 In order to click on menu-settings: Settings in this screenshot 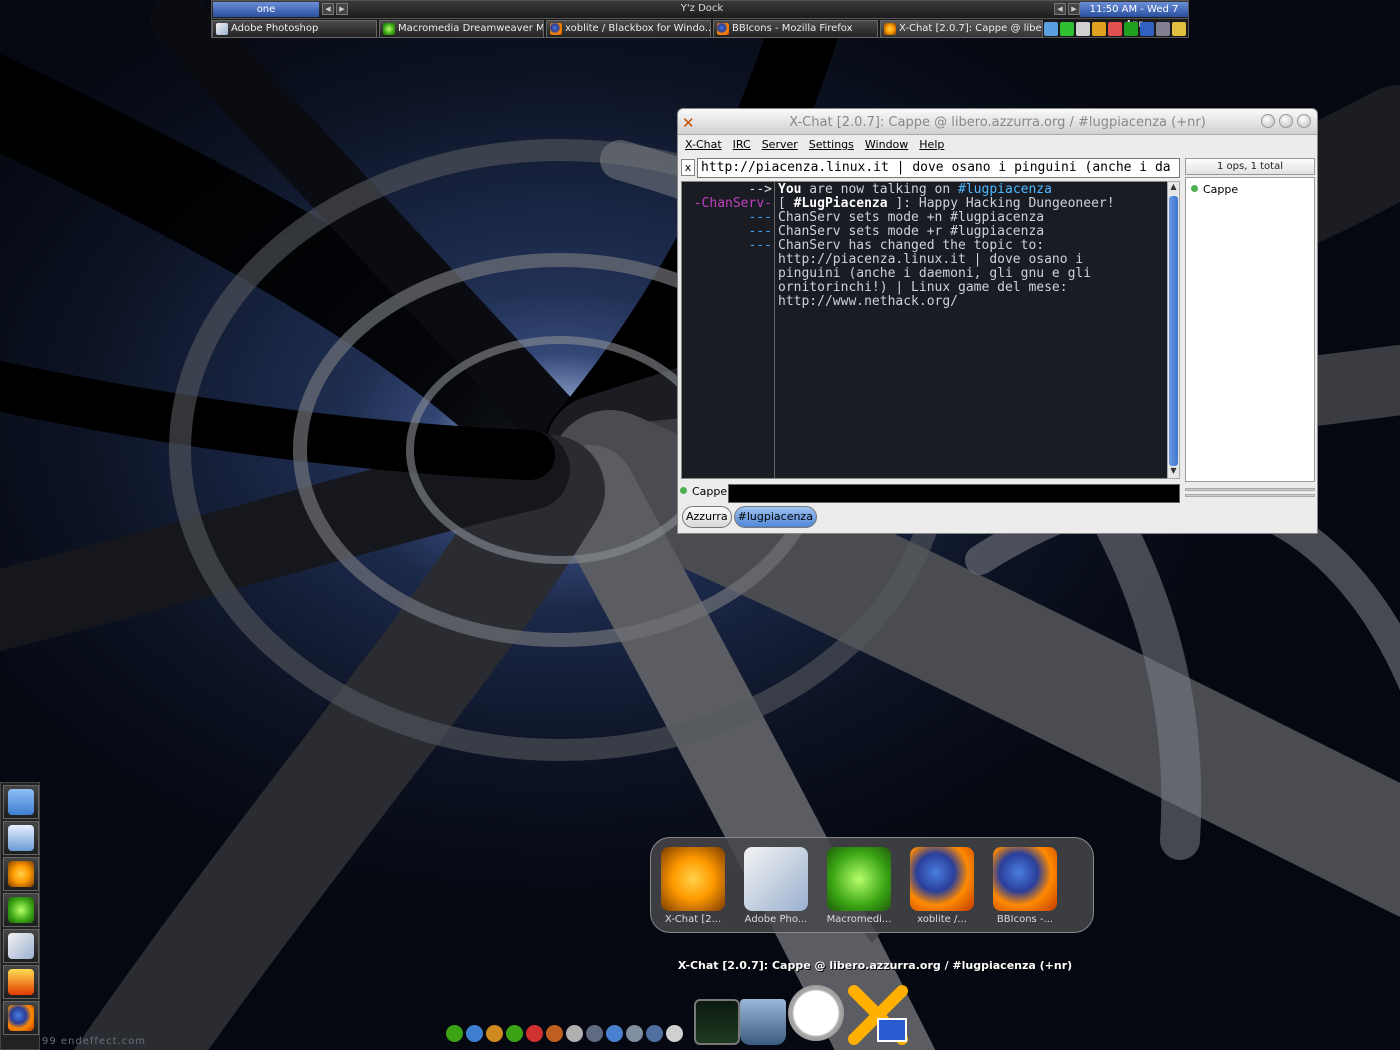, I will do `click(834, 145)`.